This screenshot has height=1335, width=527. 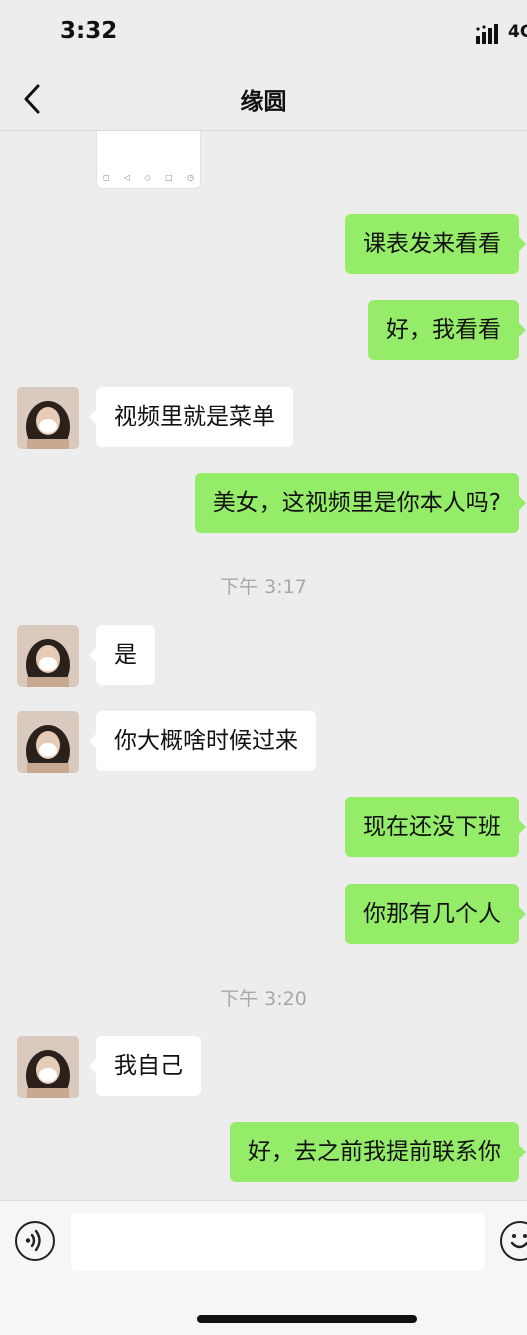 I want to click on message-bubble-received: 我自己, so click(x=145, y=1066).